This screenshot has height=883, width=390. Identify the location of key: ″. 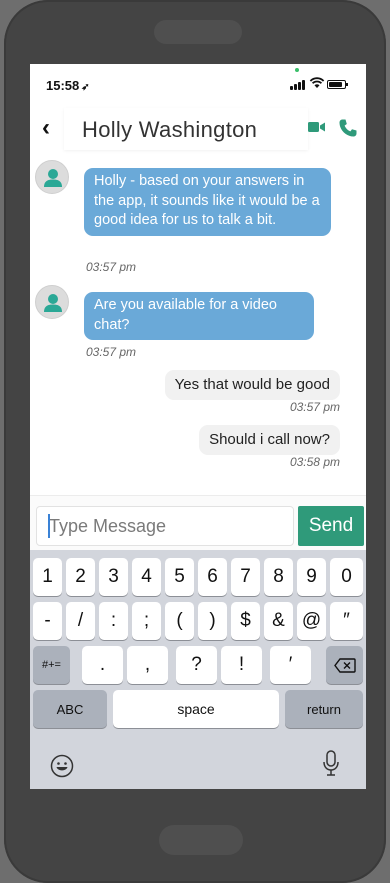
(346, 621).